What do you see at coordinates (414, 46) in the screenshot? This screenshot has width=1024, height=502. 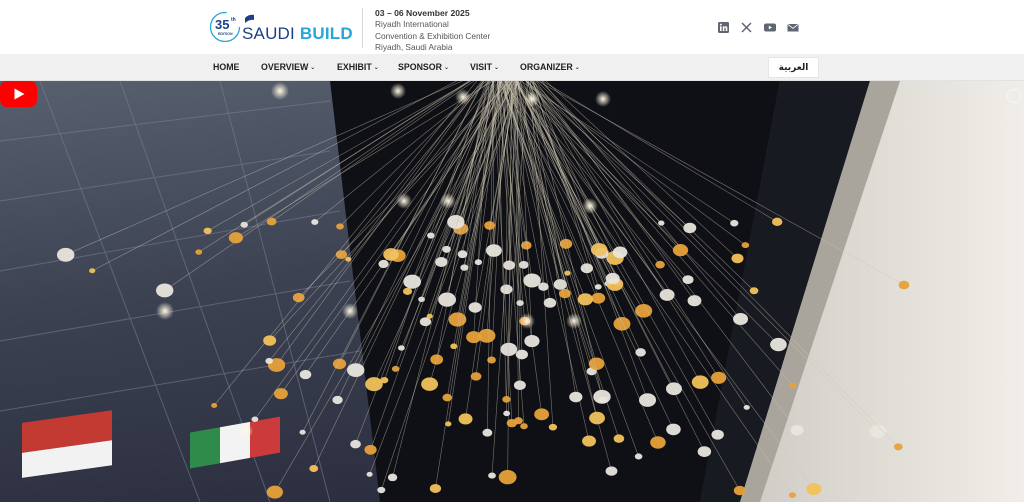 I see `event-venue-line3: Riyadh, Saudi Arabia` at bounding box center [414, 46].